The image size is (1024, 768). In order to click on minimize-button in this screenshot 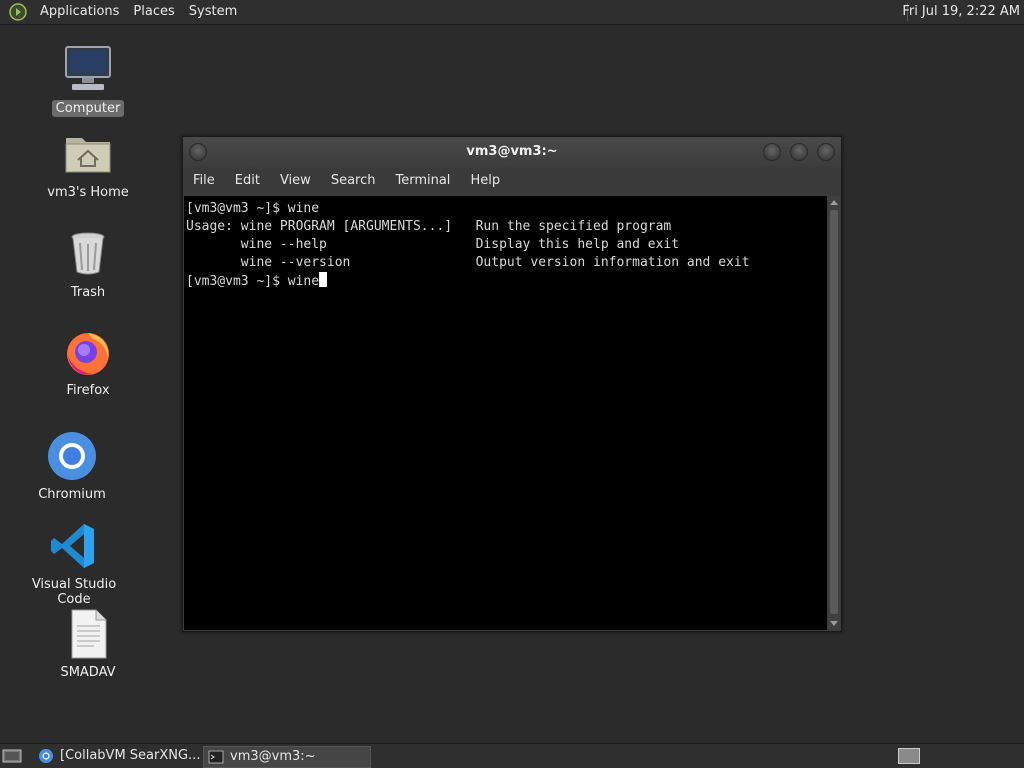, I will do `click(772, 152)`.